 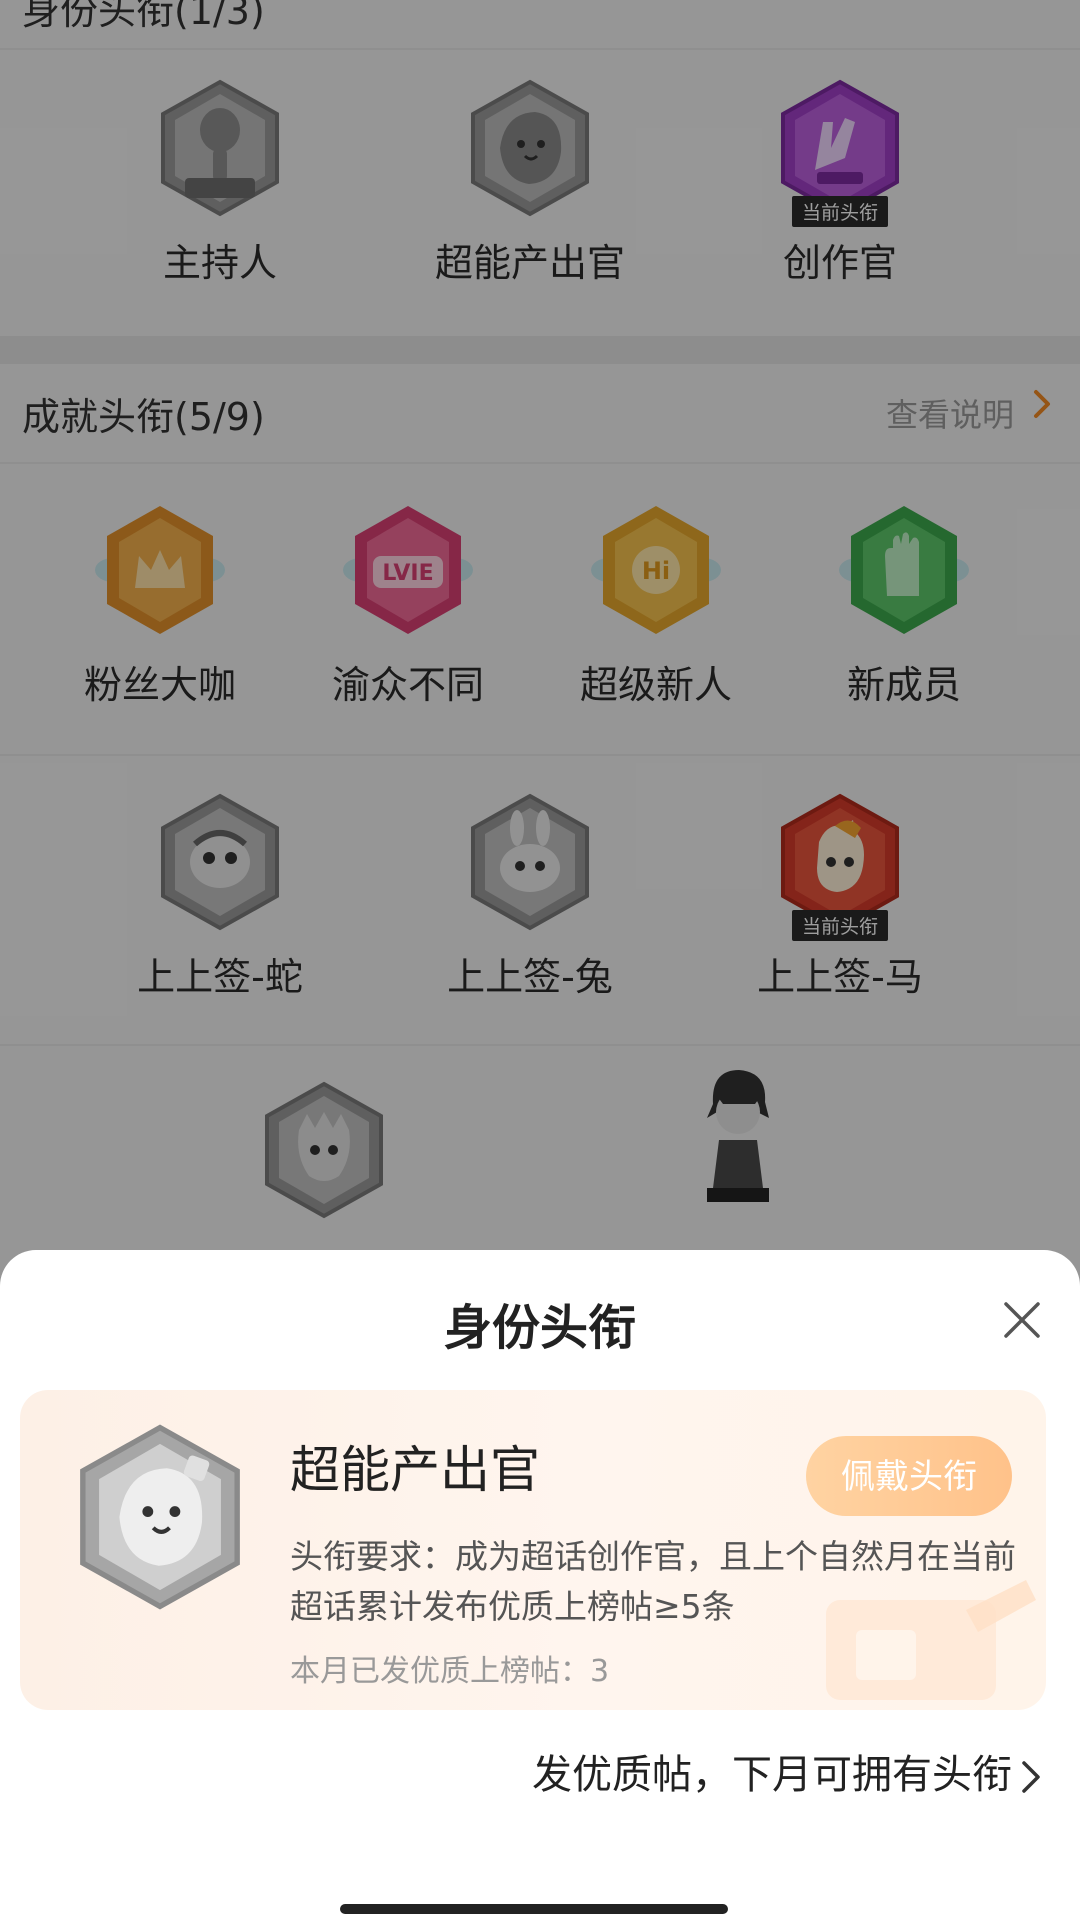 I want to click on post-quality-link: 发优质帖，下月可拥有头衔, so click(x=788, y=1771).